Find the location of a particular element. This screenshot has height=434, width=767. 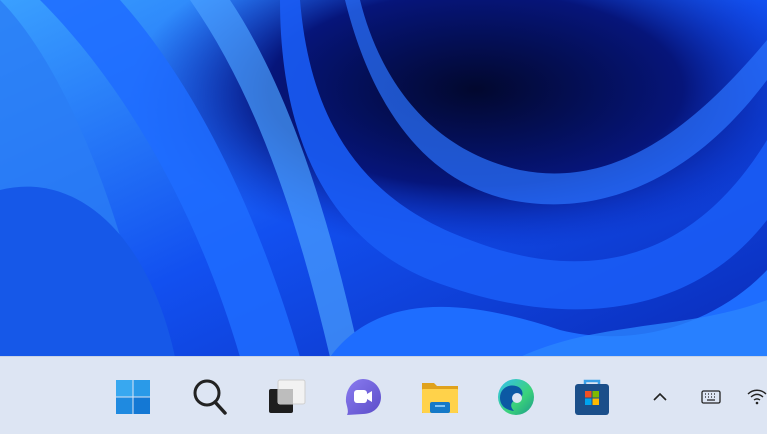

task-view-button is located at coordinates (287, 397).